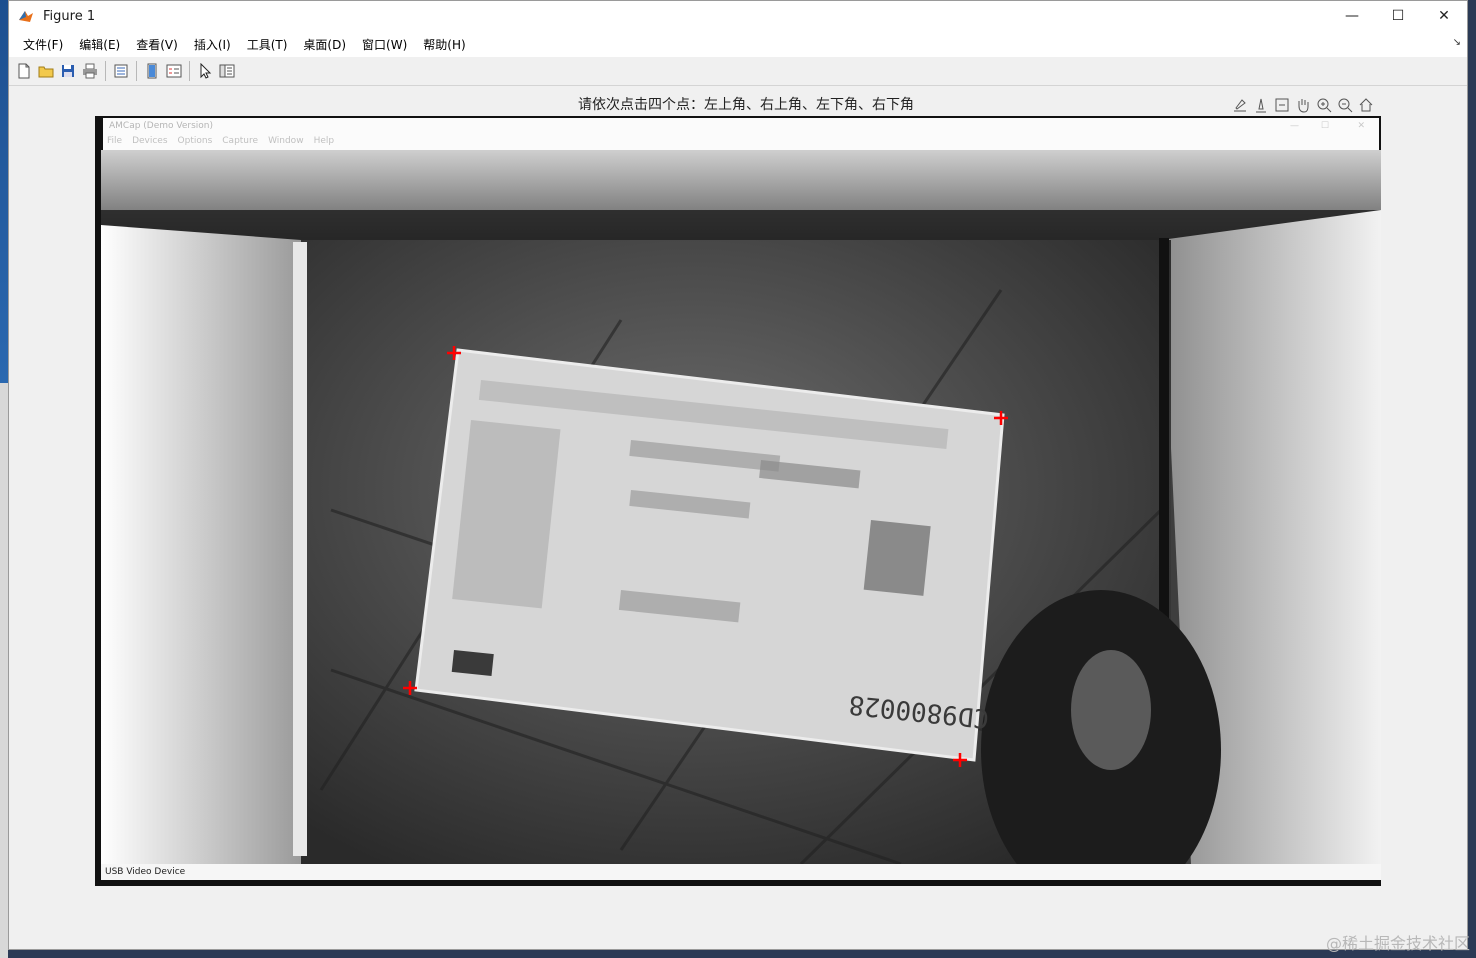 This screenshot has width=1476, height=958. Describe the element at coordinates (43, 44) in the screenshot. I see `menu-file: 文件(F)` at that location.